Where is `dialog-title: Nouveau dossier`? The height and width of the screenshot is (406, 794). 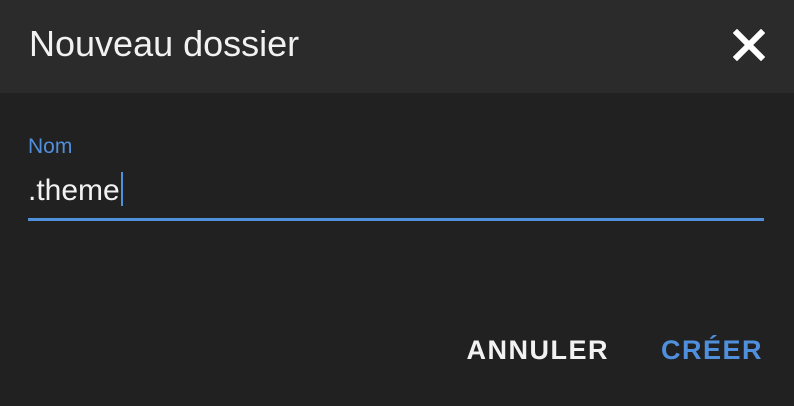 dialog-title: Nouveau dossier is located at coordinates (164, 43).